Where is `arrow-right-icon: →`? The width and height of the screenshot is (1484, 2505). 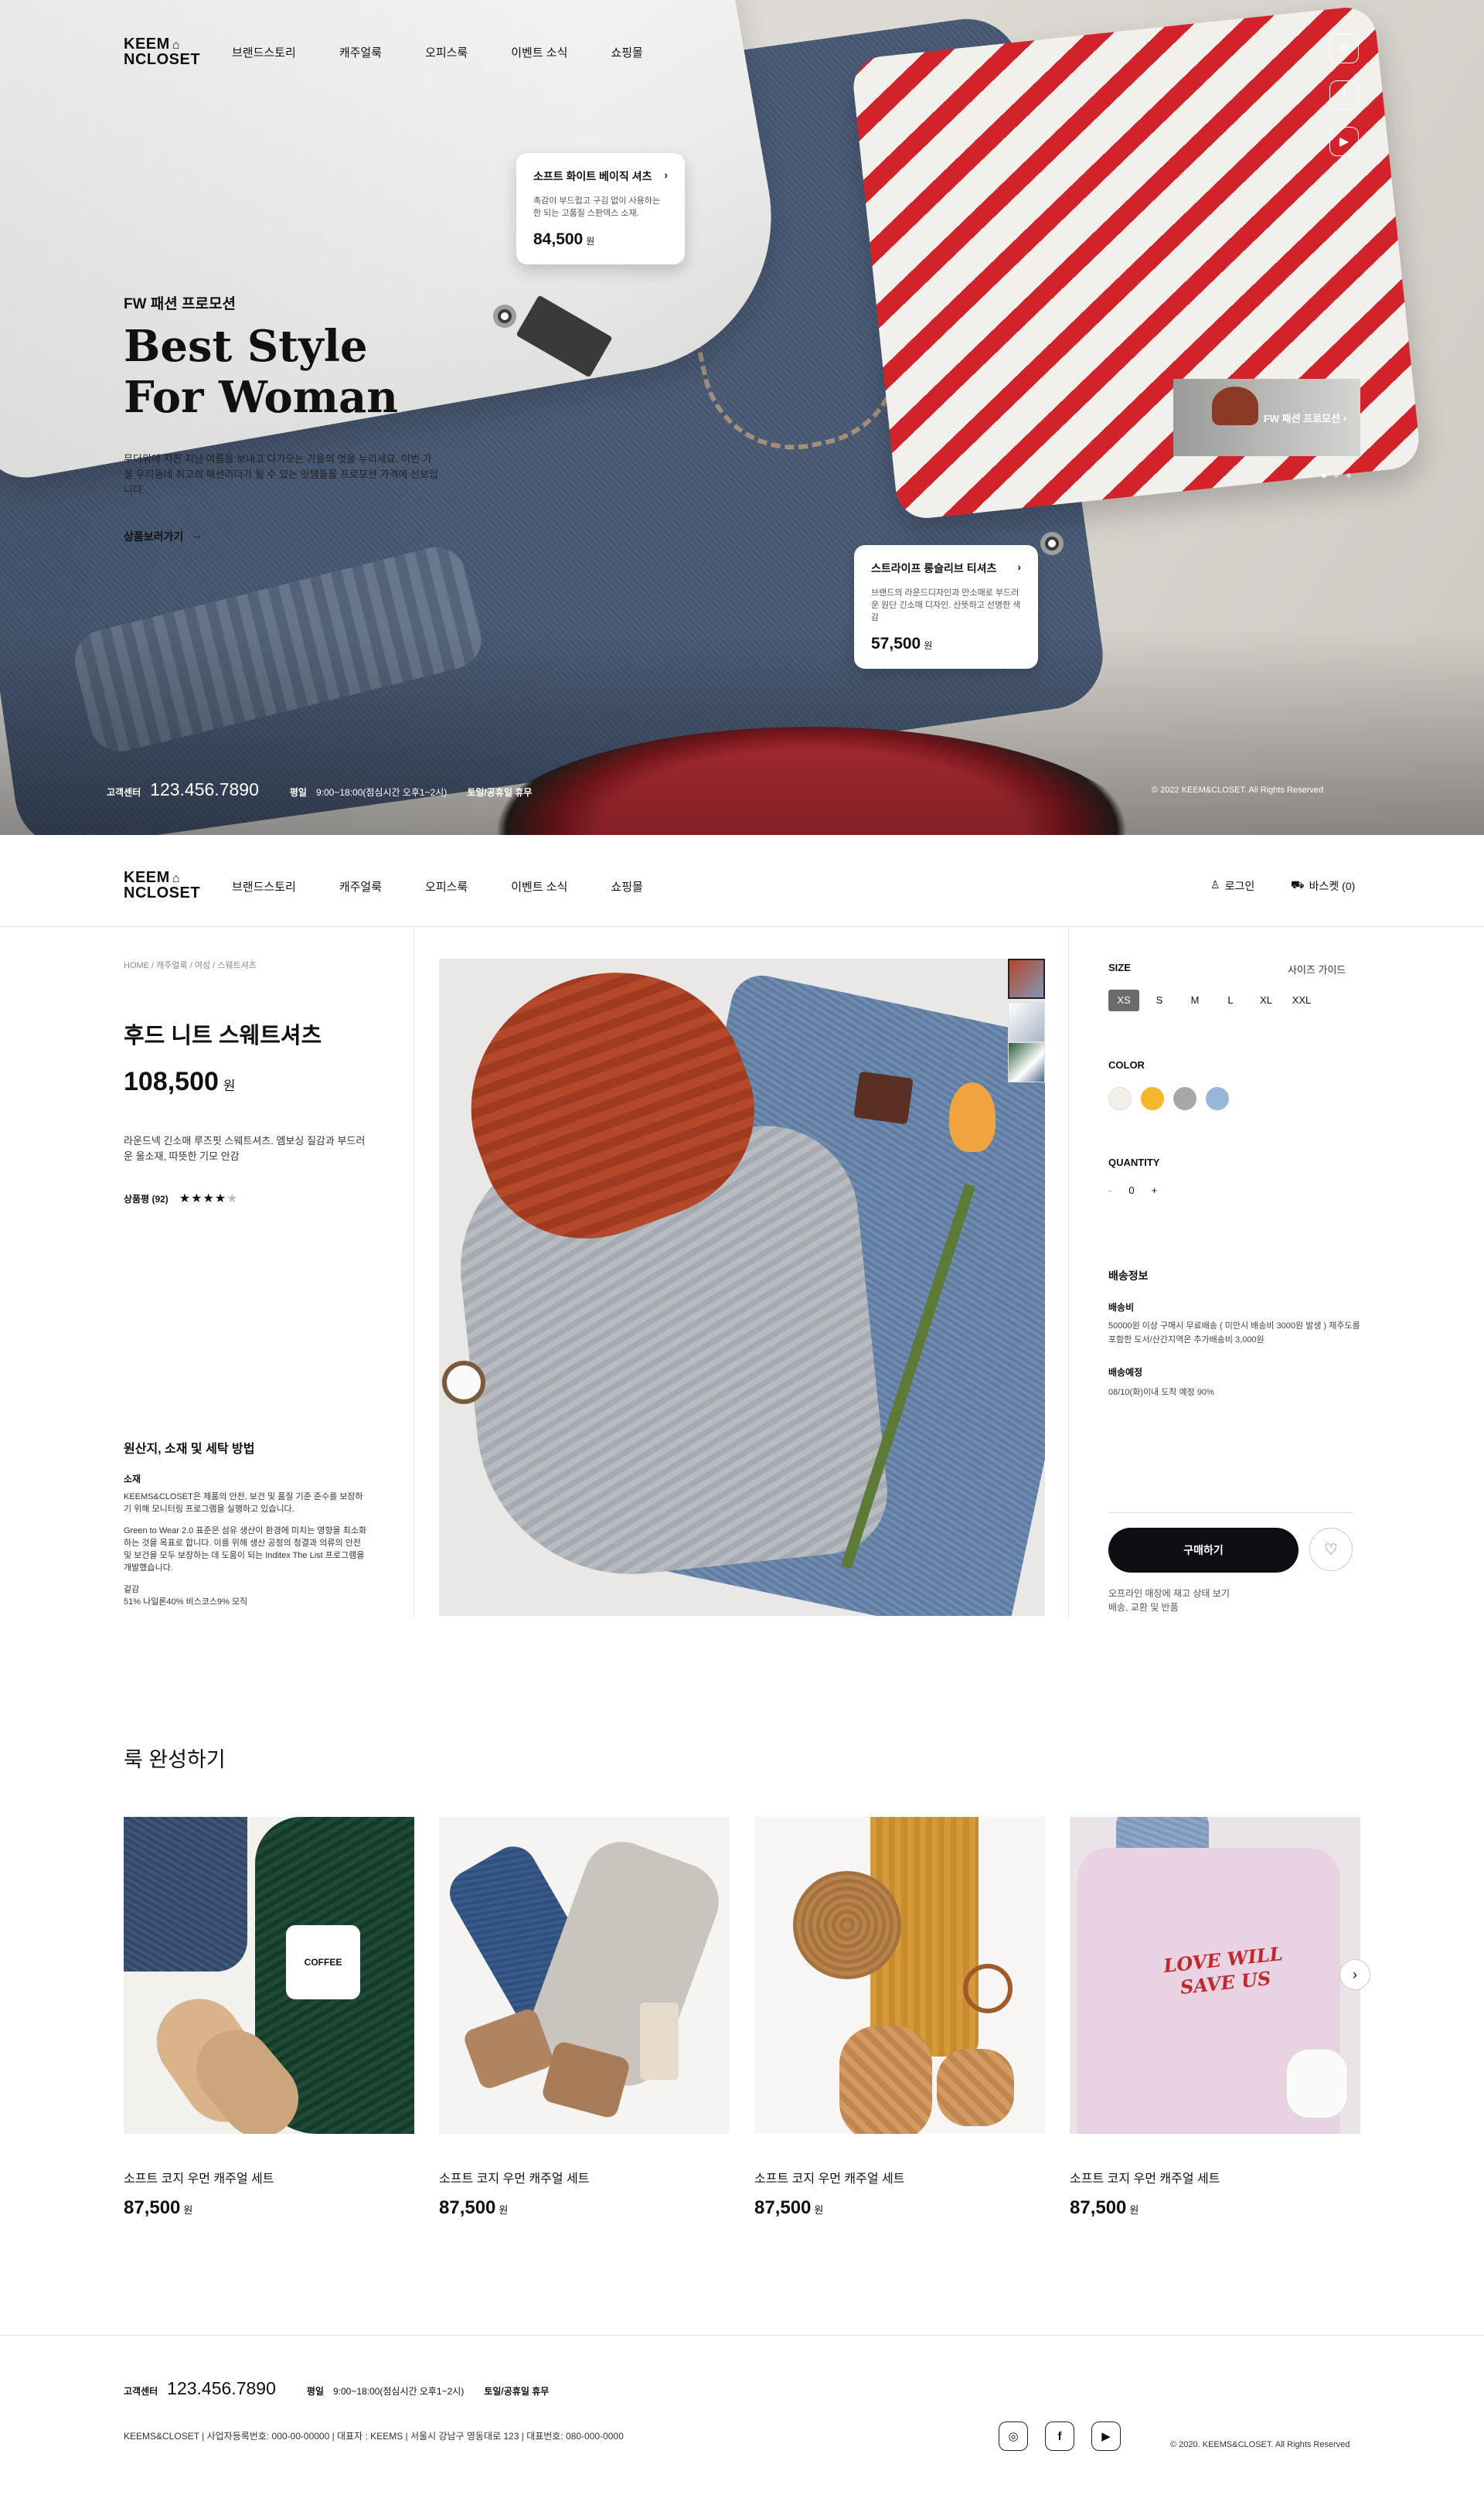 arrow-right-icon: → is located at coordinates (197, 535).